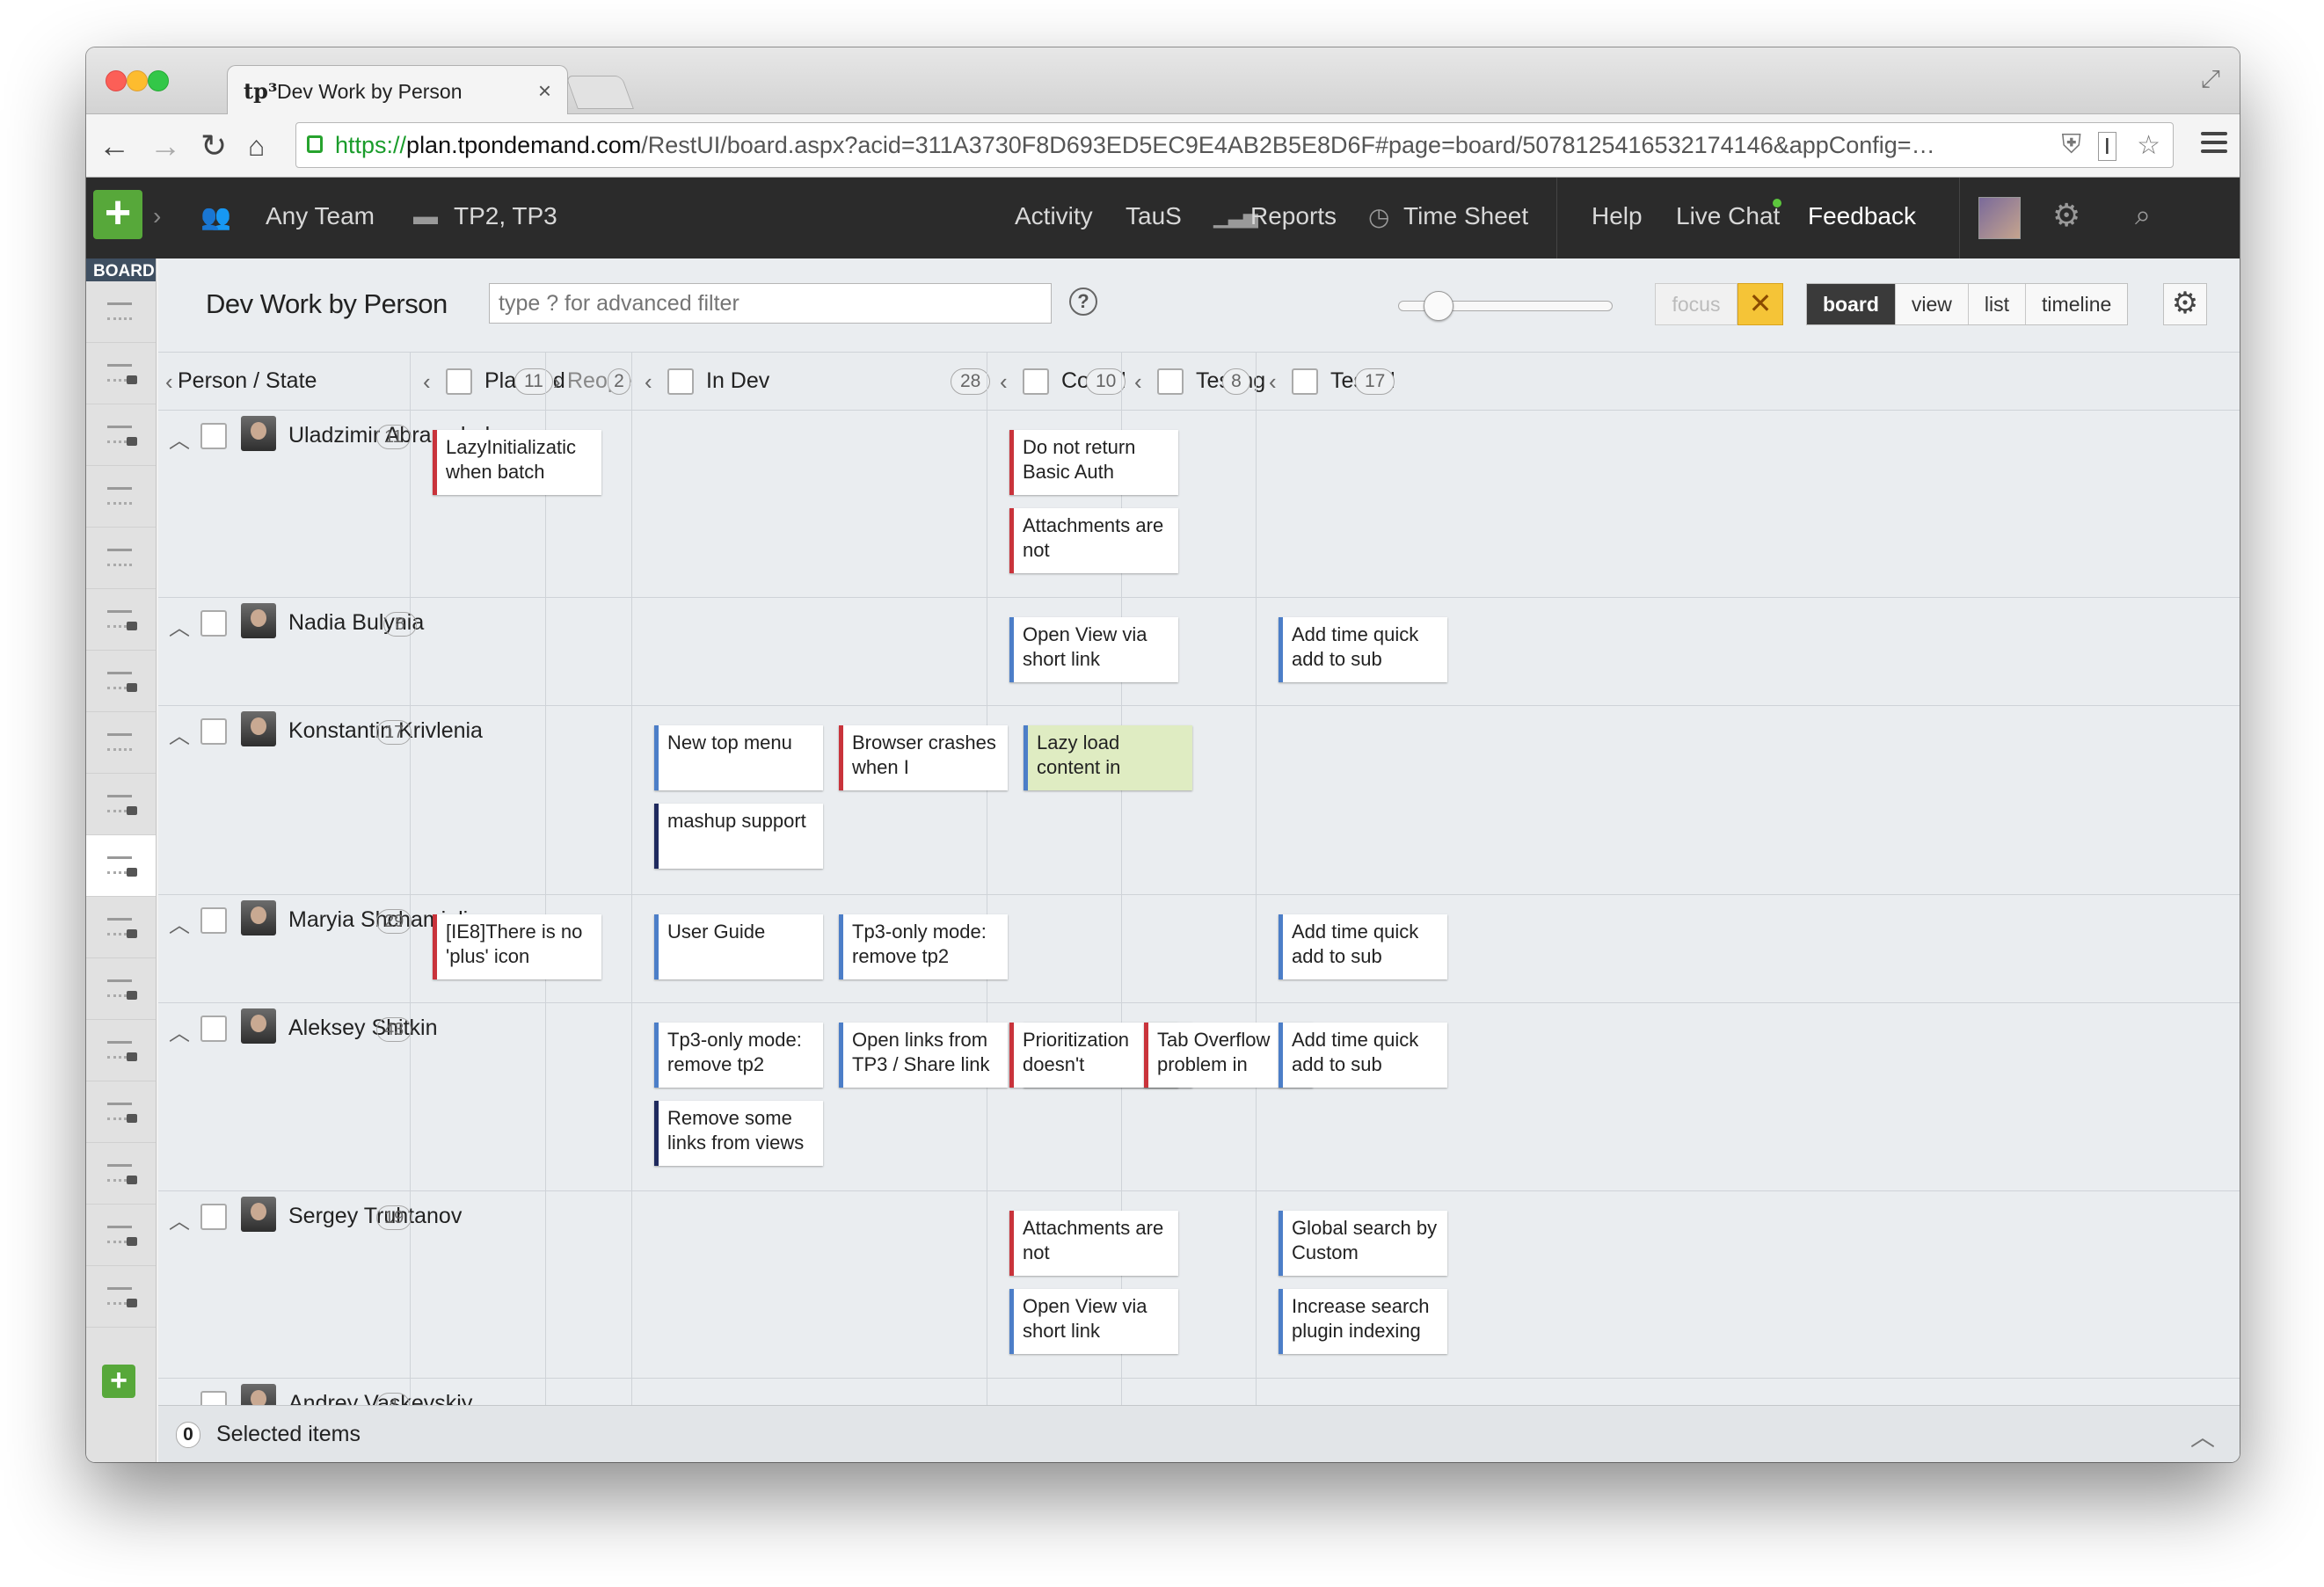  What do you see at coordinates (289, 1434) in the screenshot?
I see `selected-items-label: Selected items` at bounding box center [289, 1434].